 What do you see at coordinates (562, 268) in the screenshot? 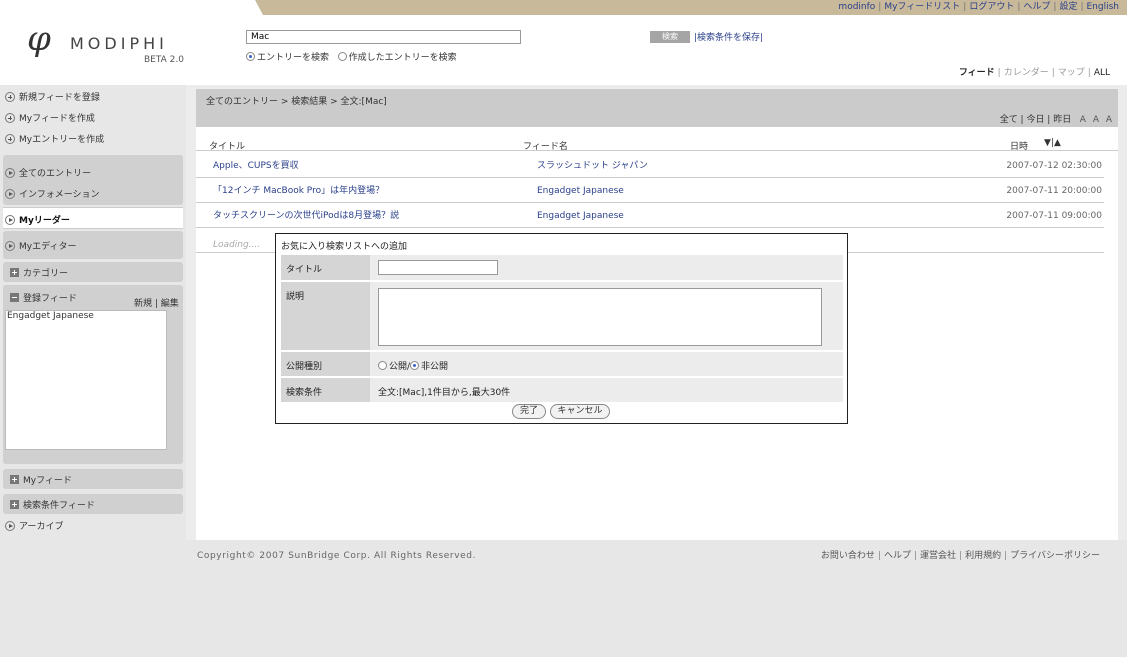
I see `dialog-row-title: タイトル` at bounding box center [562, 268].